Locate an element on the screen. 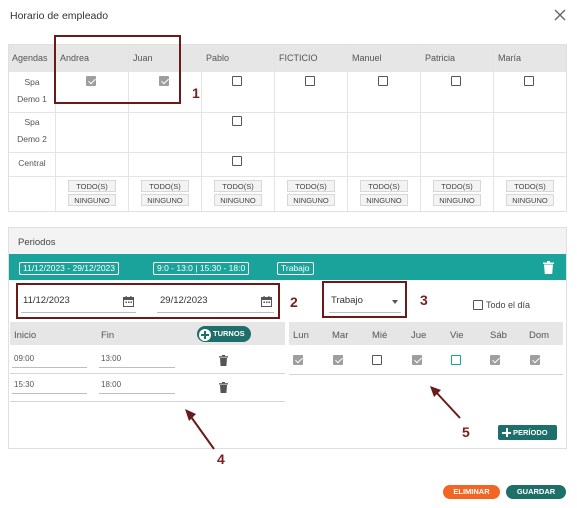  save-button: GUARDAR is located at coordinates (536, 492).